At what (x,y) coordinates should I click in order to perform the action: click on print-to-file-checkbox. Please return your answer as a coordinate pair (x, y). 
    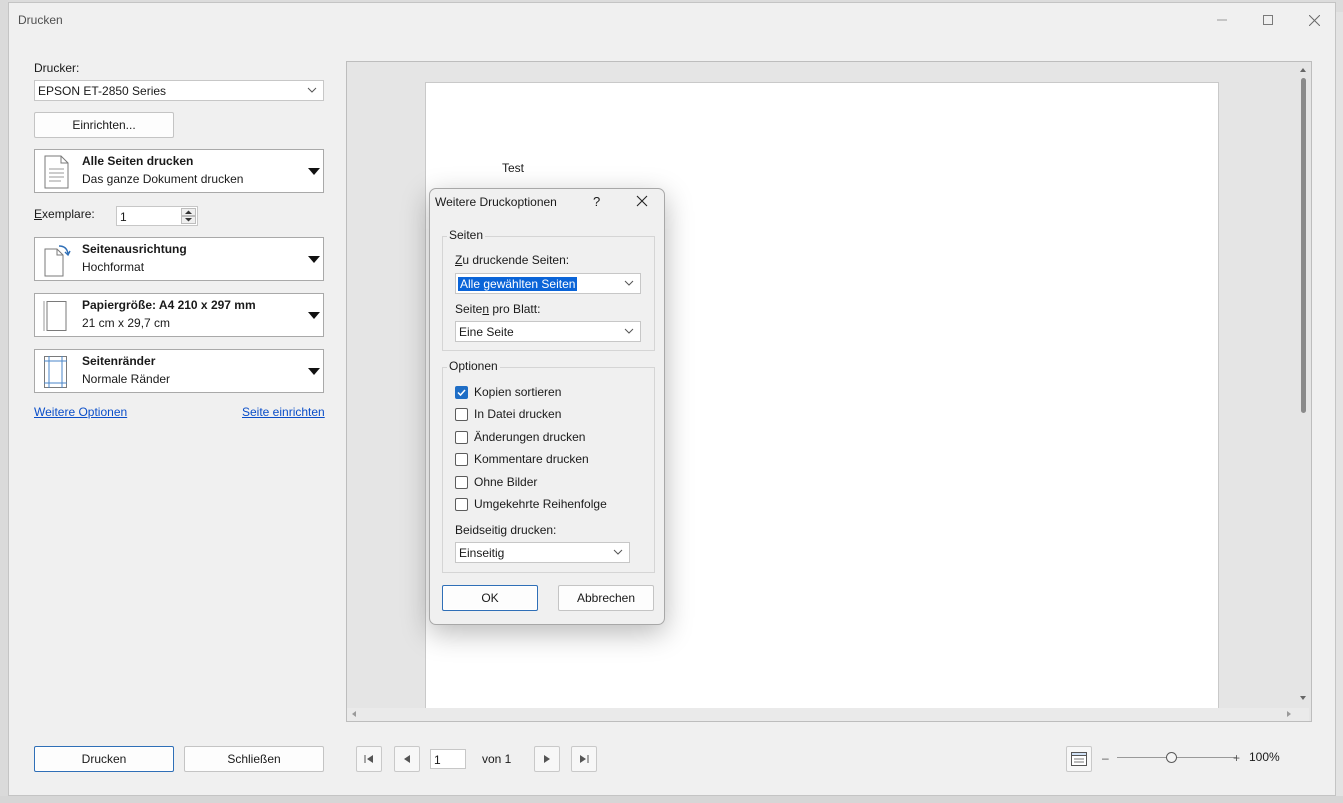
    Looking at the image, I should click on (461, 414).